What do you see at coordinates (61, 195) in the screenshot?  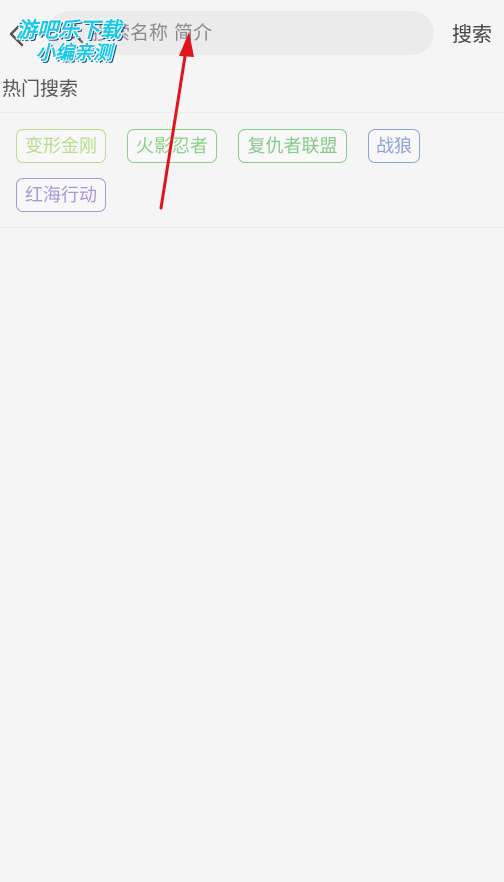 I see `hot-tag: 红海行动` at bounding box center [61, 195].